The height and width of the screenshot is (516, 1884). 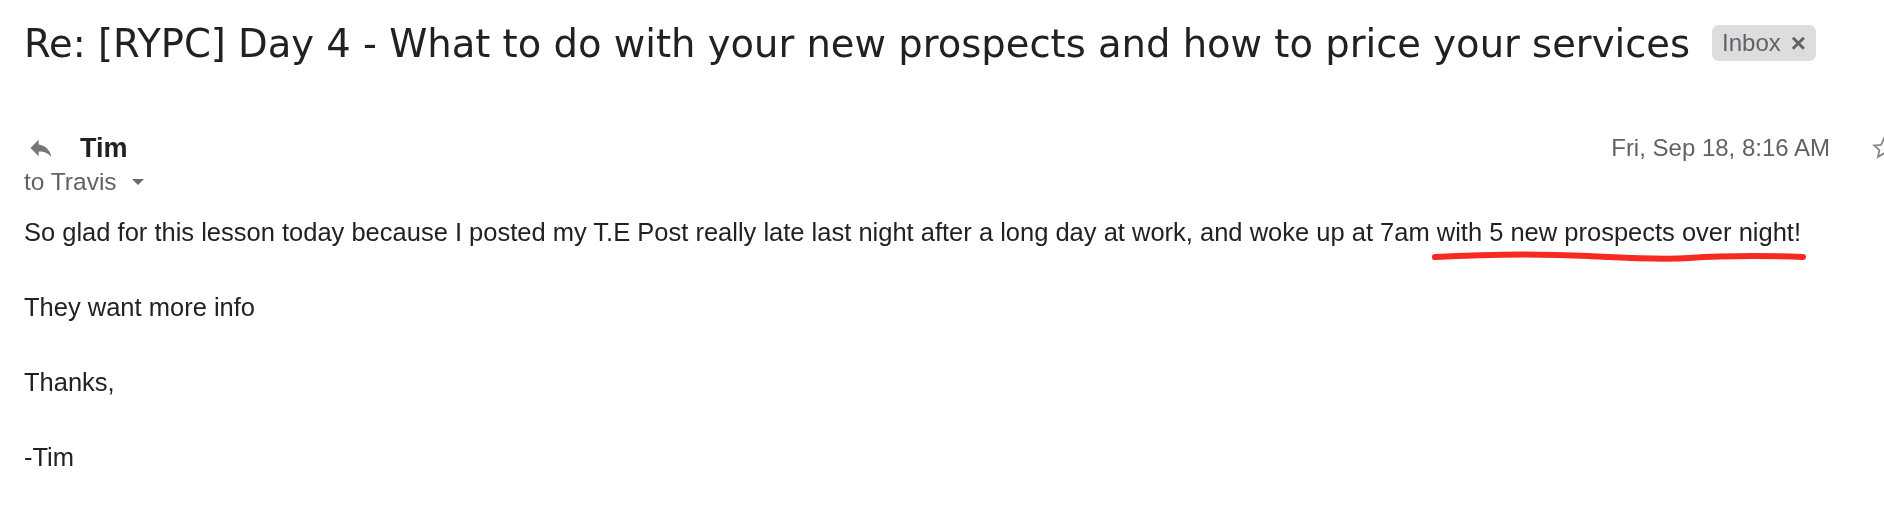 What do you see at coordinates (49, 457) in the screenshot?
I see `message-paragraph: -Tim` at bounding box center [49, 457].